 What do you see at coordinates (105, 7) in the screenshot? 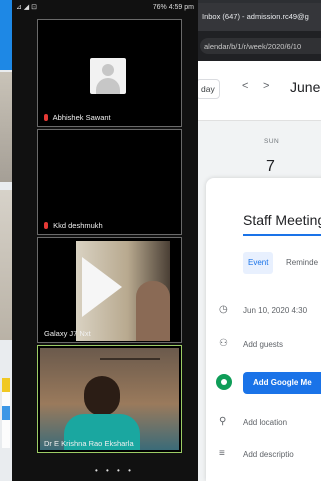
I see `phone-status-bar: ⊿ ◢ ⊡ 76% 4:59 pm` at bounding box center [105, 7].